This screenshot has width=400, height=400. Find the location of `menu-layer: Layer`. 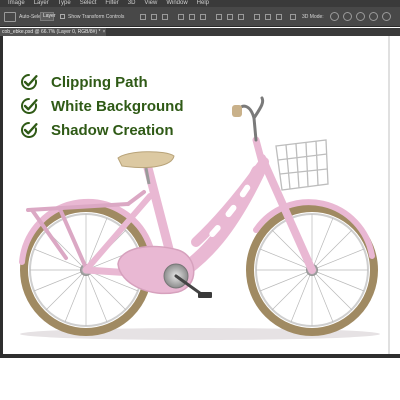

menu-layer: Layer is located at coordinates (41, 3).